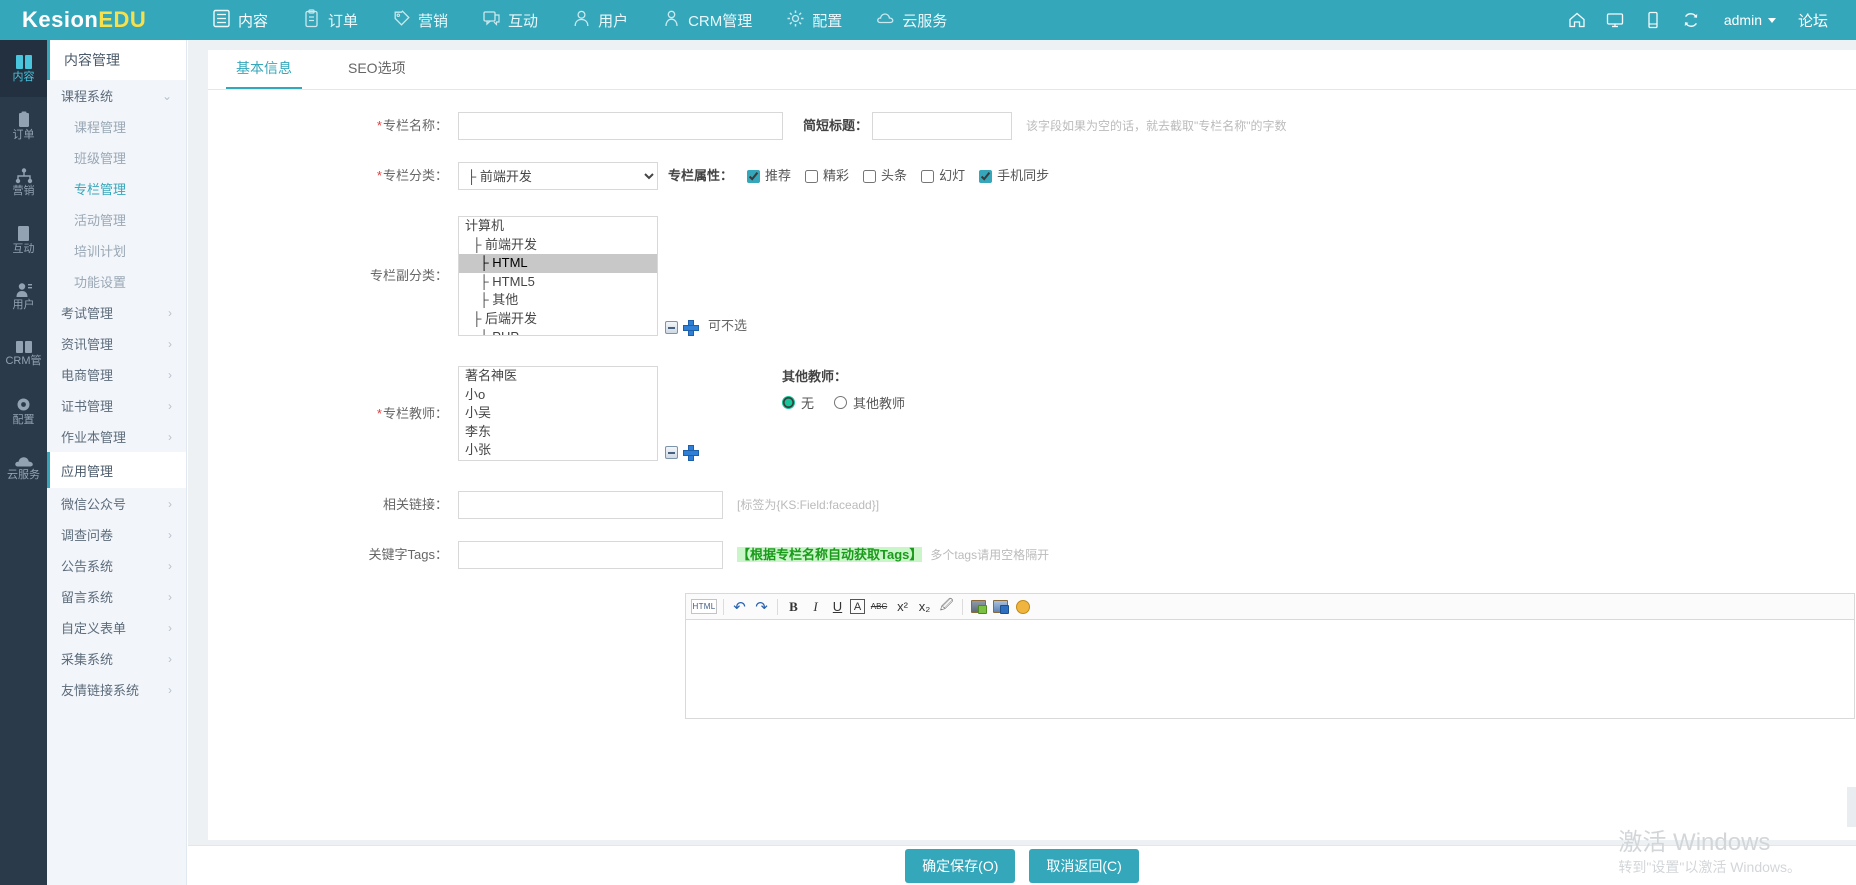 The image size is (1856, 885). What do you see at coordinates (116, 503) in the screenshot?
I see `sidebar-item-wechat: 微信公众号 ›` at bounding box center [116, 503].